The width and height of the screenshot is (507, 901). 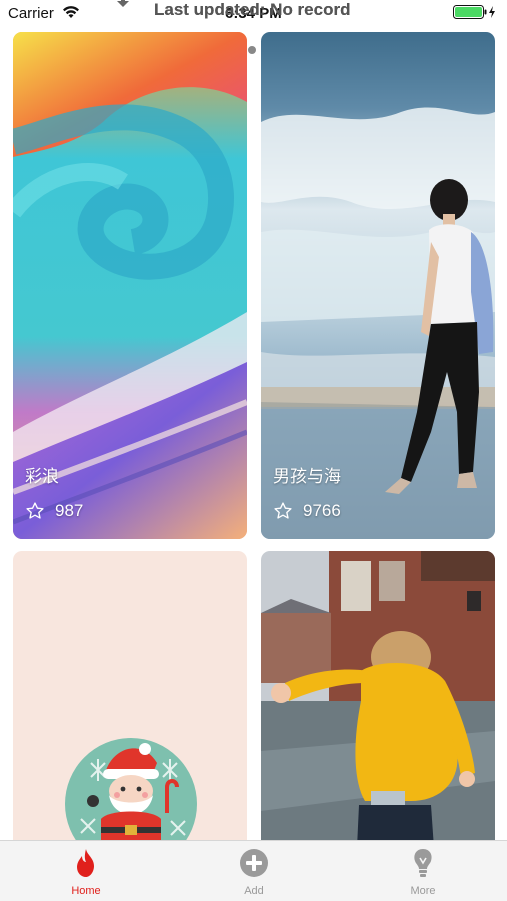 What do you see at coordinates (423, 891) in the screenshot?
I see `tab-label-more: More` at bounding box center [423, 891].